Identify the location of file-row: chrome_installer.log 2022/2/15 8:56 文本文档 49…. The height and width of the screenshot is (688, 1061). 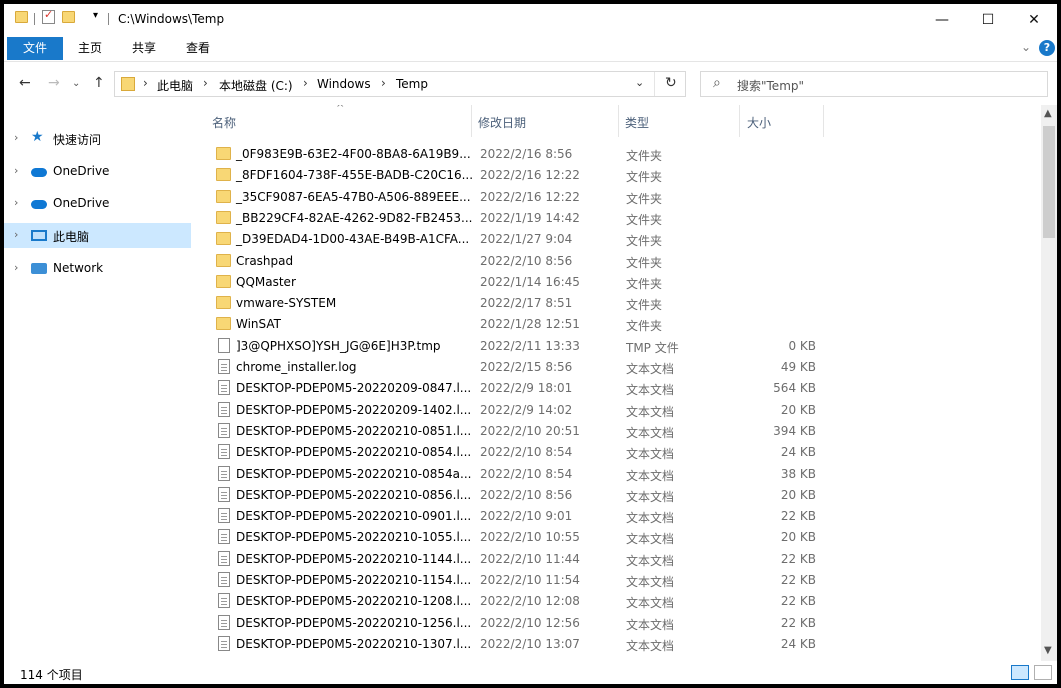
(516, 367).